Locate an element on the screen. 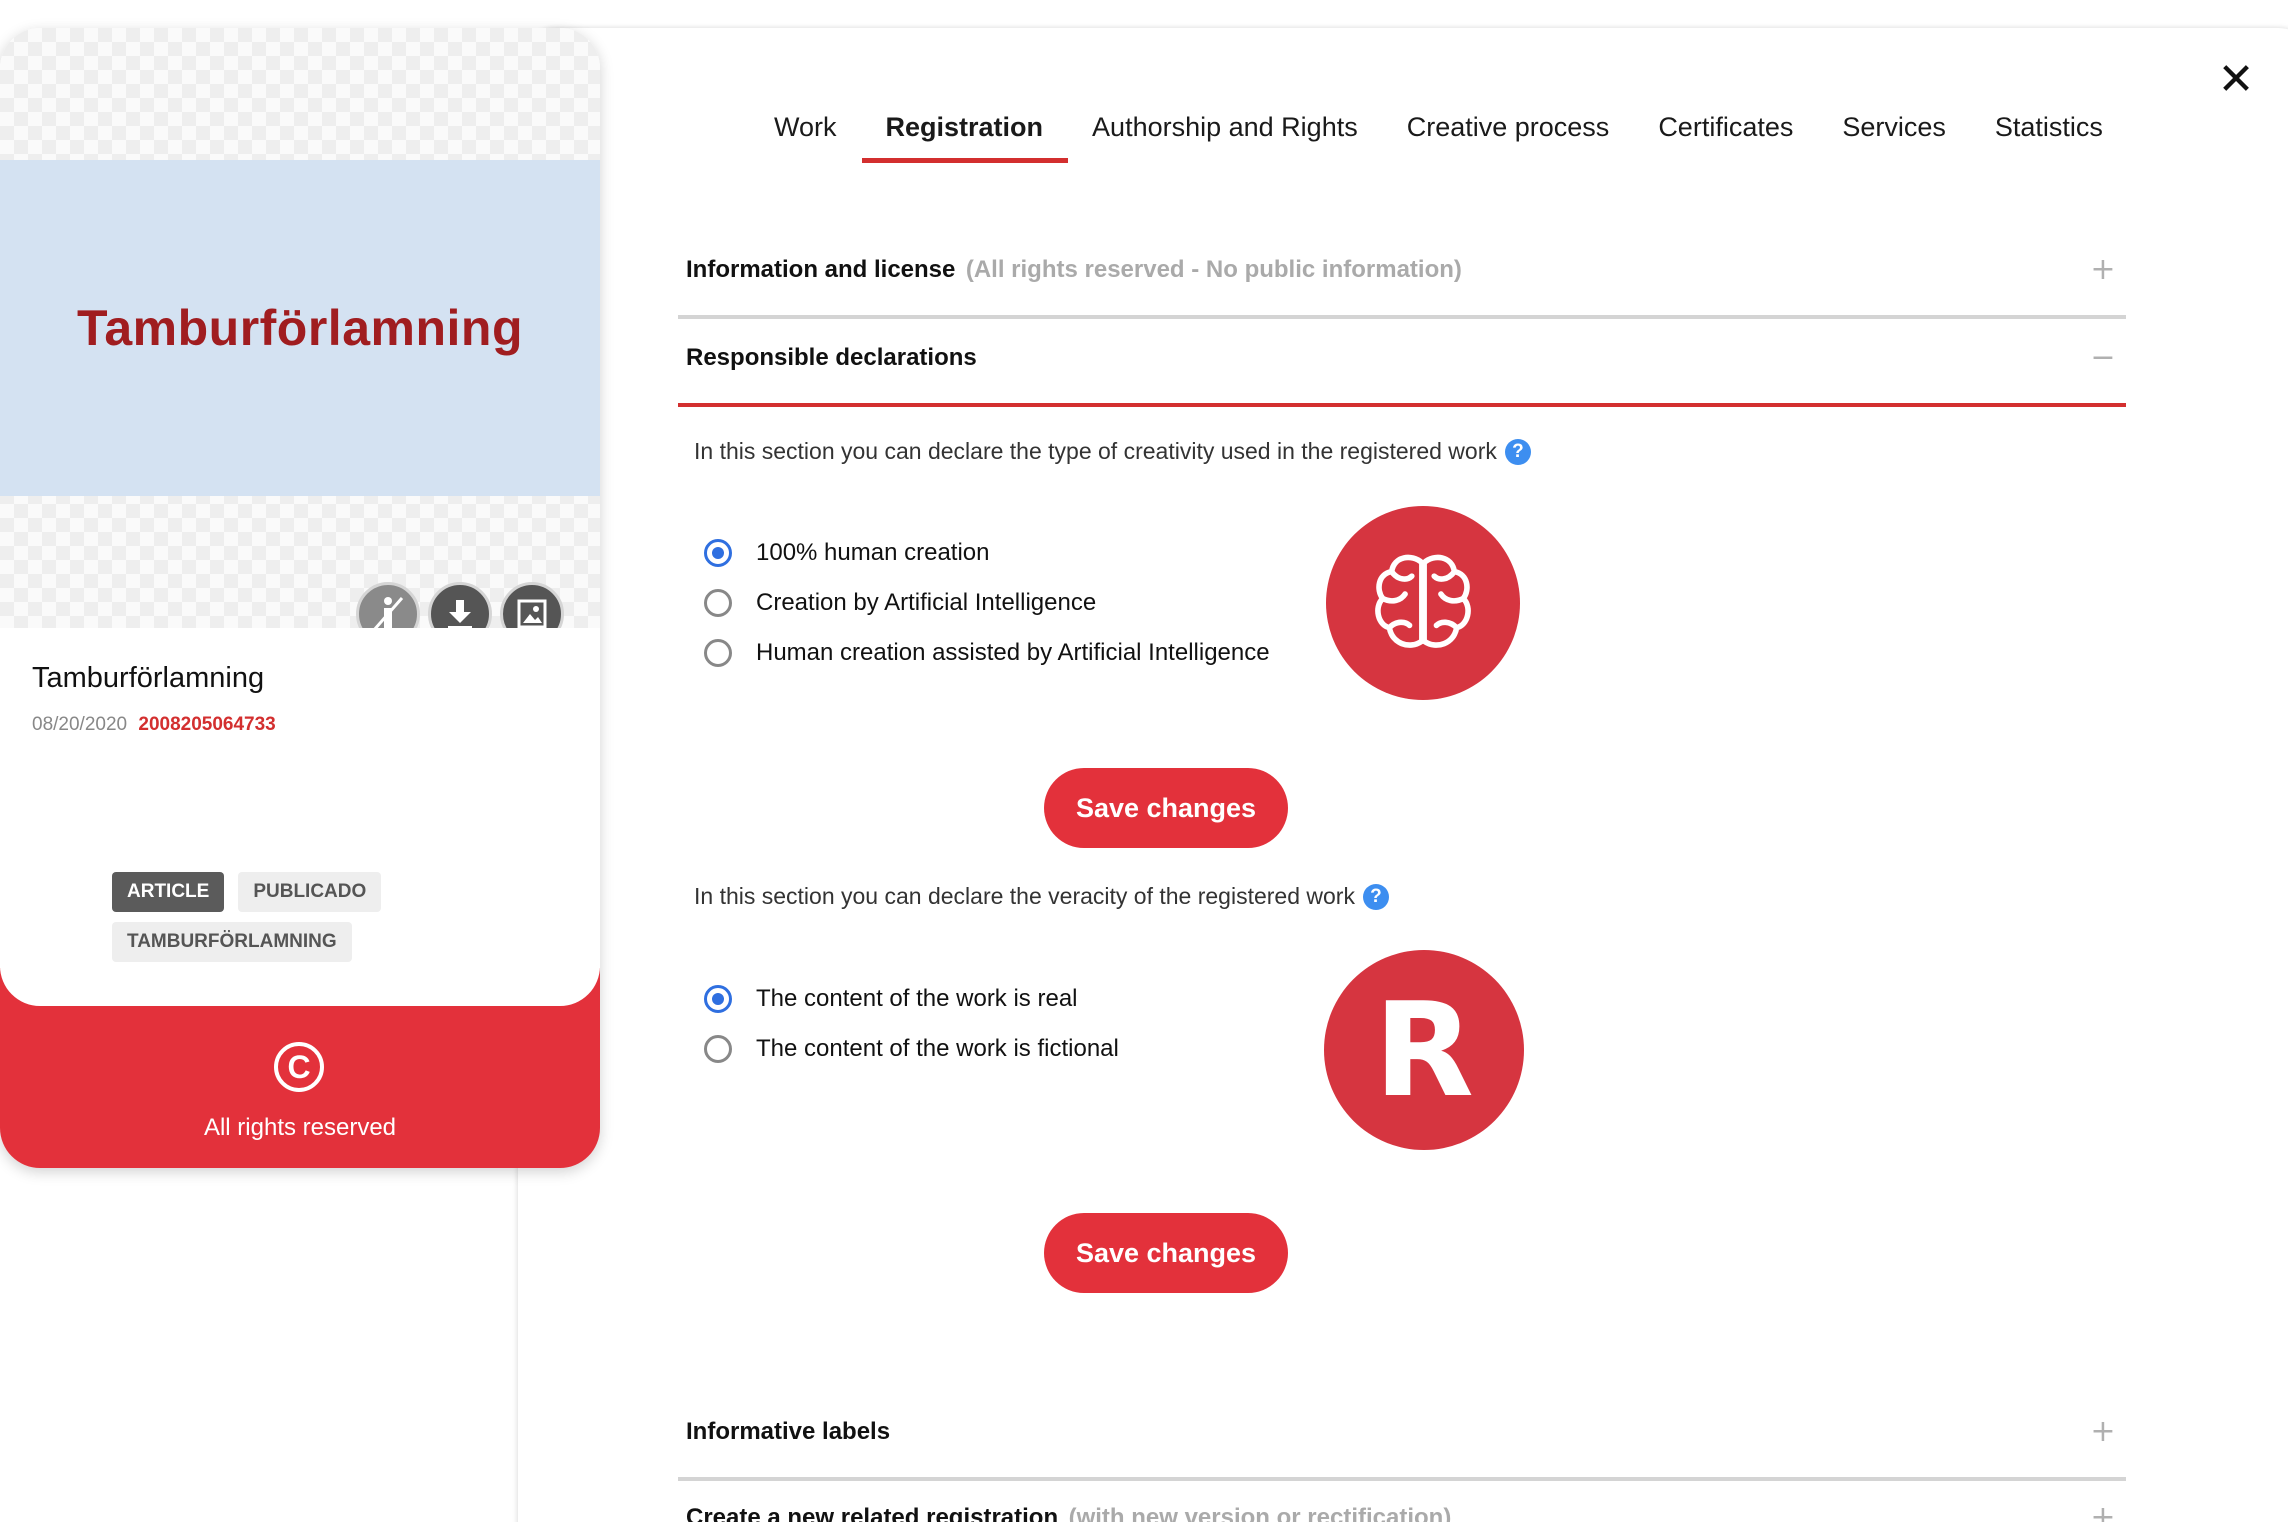 The image size is (2288, 1522). work-date: 08/20/2020 is located at coordinates (80, 724).